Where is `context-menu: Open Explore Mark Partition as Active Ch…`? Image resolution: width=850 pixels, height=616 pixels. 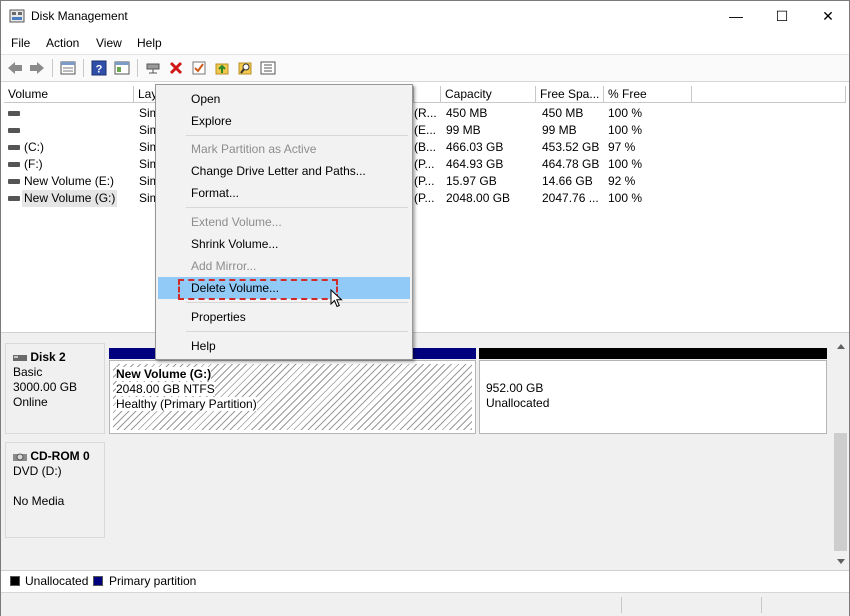
context-menu: Open Explore Mark Partition as Active Ch… is located at coordinates (284, 222).